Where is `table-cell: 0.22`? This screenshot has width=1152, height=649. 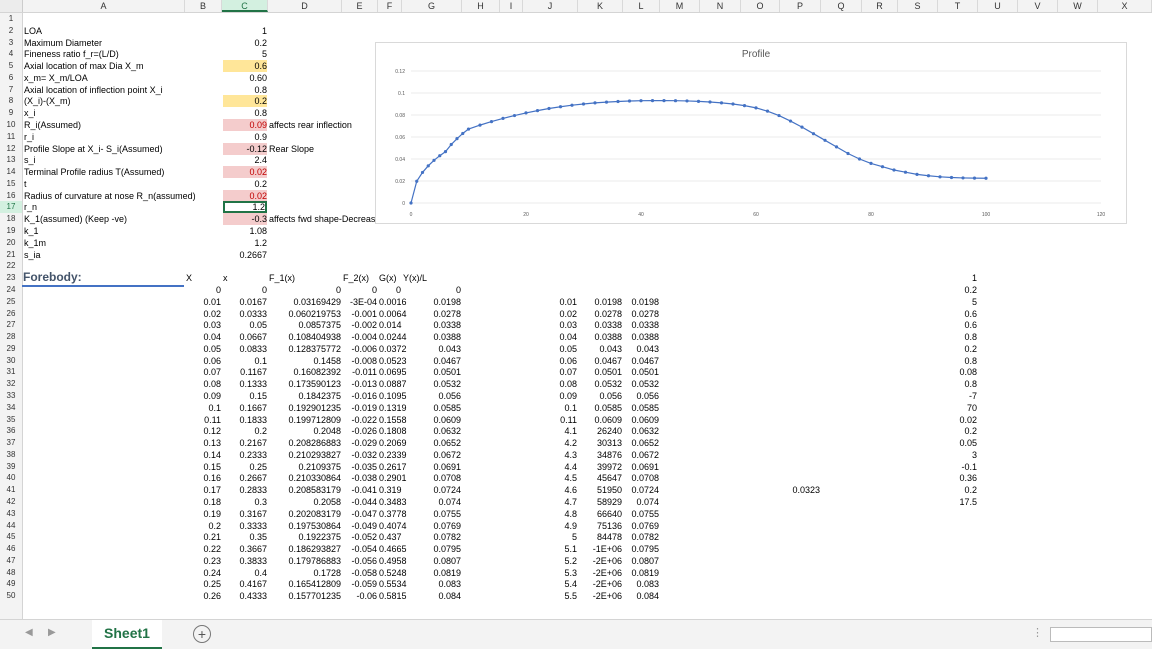 table-cell: 0.22 is located at coordinates (212, 549).